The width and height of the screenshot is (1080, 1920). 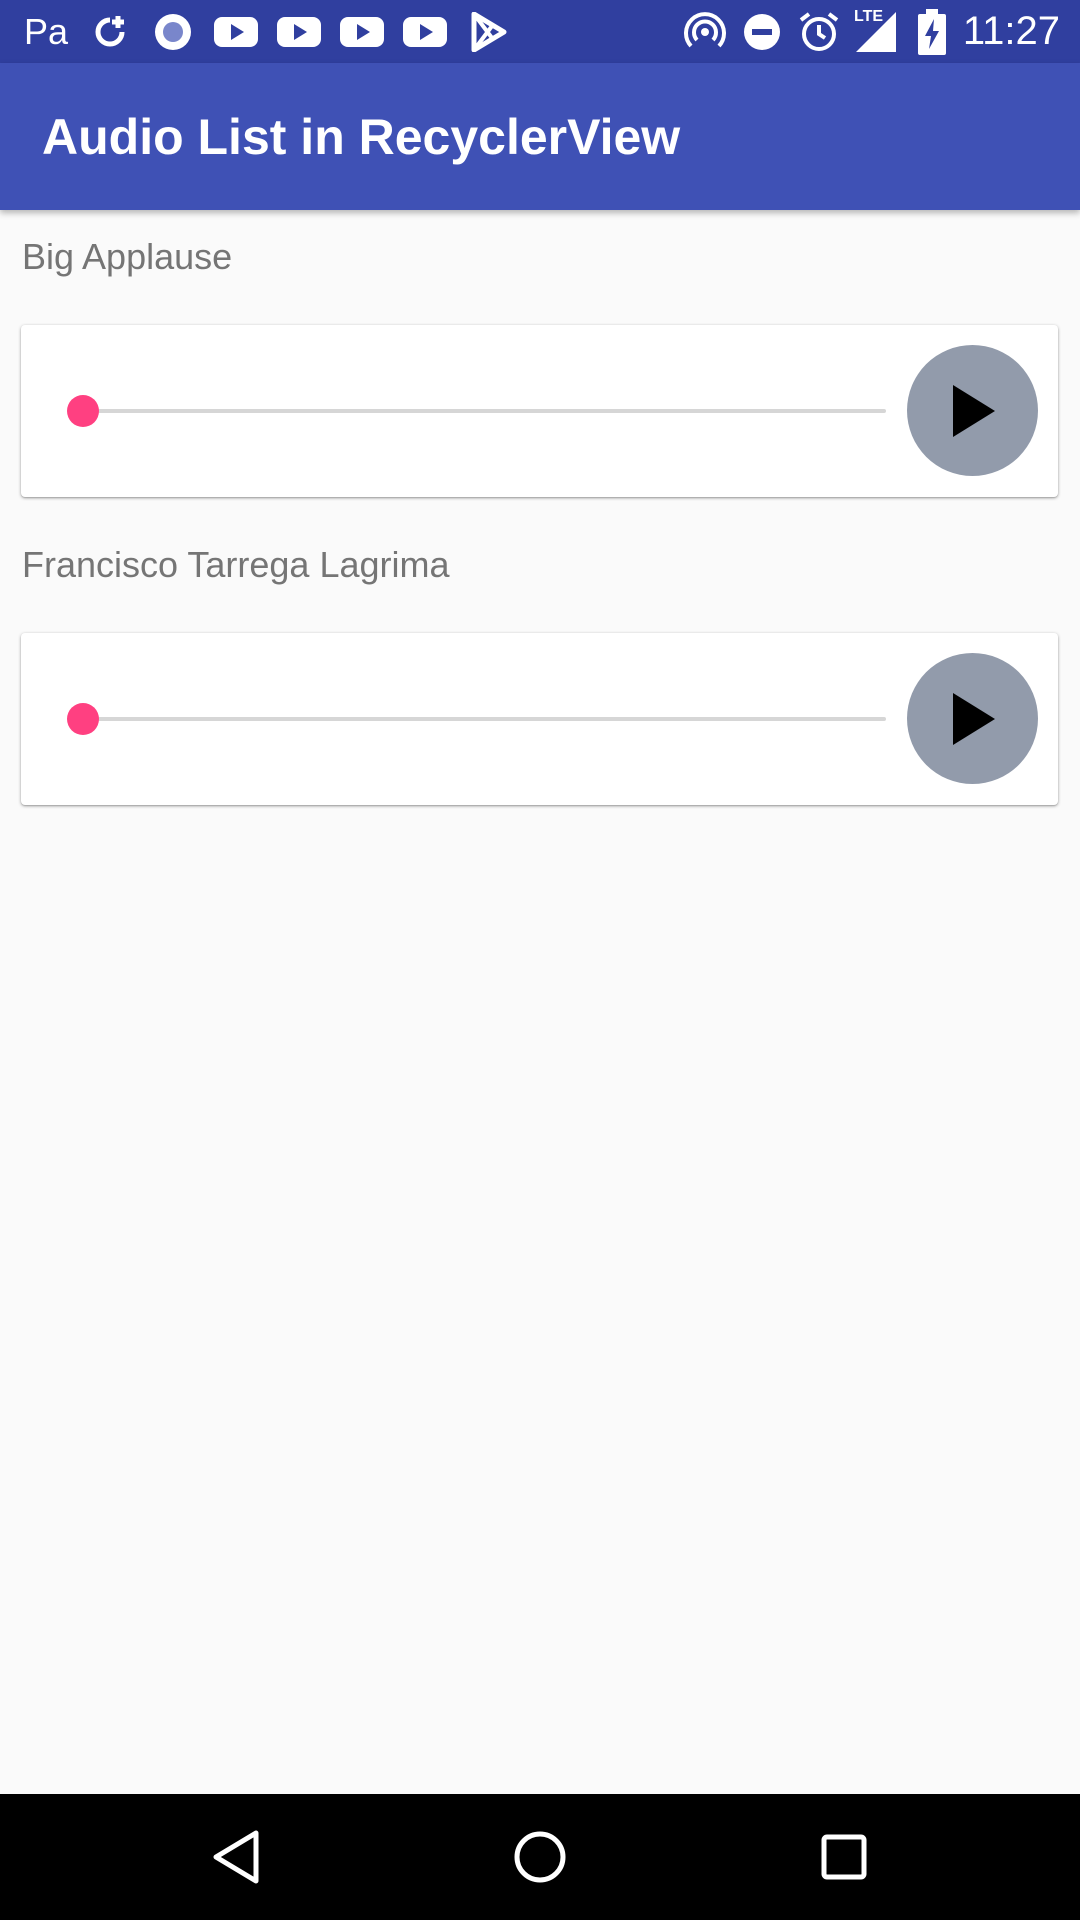 I want to click on sync-plus-icon, so click(x=110, y=31).